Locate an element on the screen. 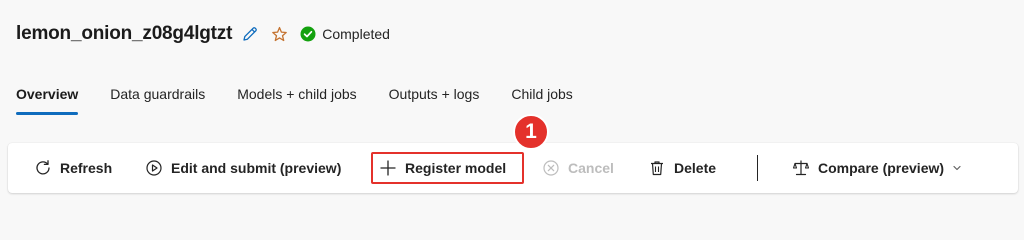  add-icon is located at coordinates (388, 168).